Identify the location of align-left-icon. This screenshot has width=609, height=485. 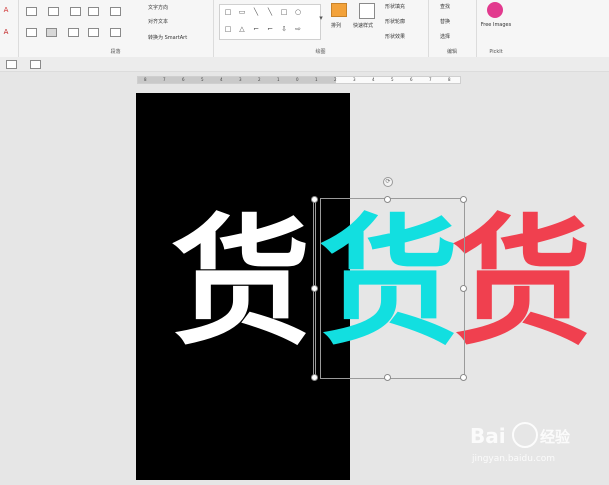
(31, 32).